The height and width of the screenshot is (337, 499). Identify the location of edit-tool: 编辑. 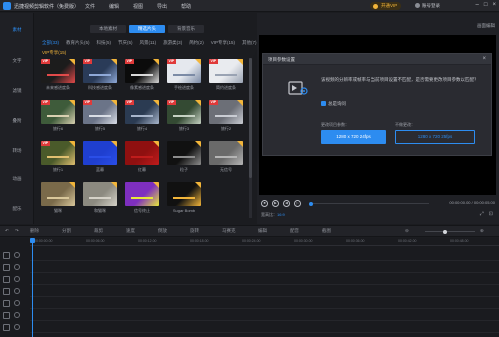
(262, 231).